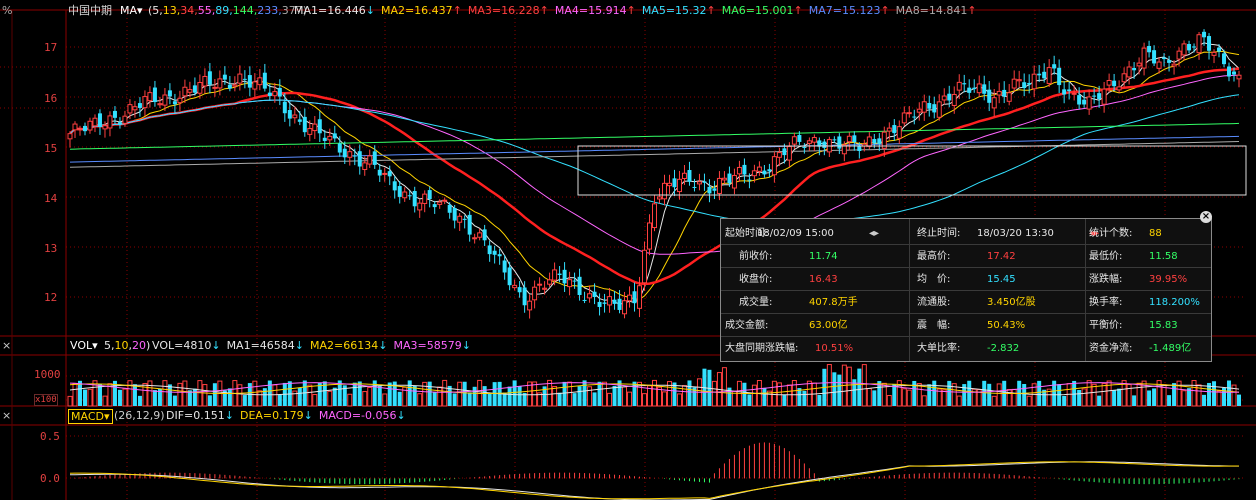 Image resolution: width=1256 pixels, height=500 pixels. Describe the element at coordinates (823, 279) in the screenshot. I see `stat-value: 16.43` at that location.